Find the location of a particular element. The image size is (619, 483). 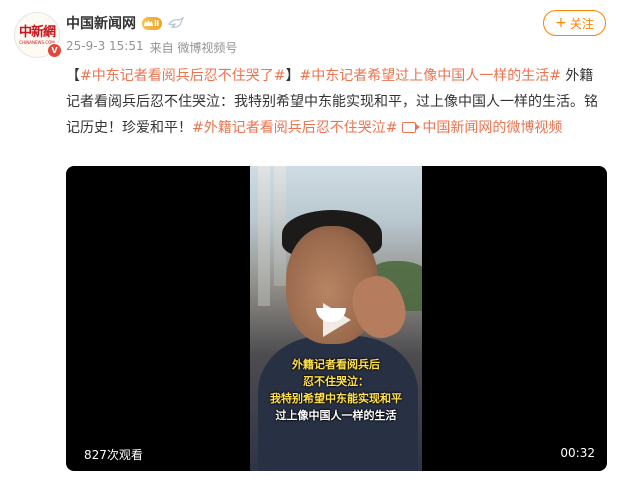

video-duration: 00:32 is located at coordinates (577, 453).